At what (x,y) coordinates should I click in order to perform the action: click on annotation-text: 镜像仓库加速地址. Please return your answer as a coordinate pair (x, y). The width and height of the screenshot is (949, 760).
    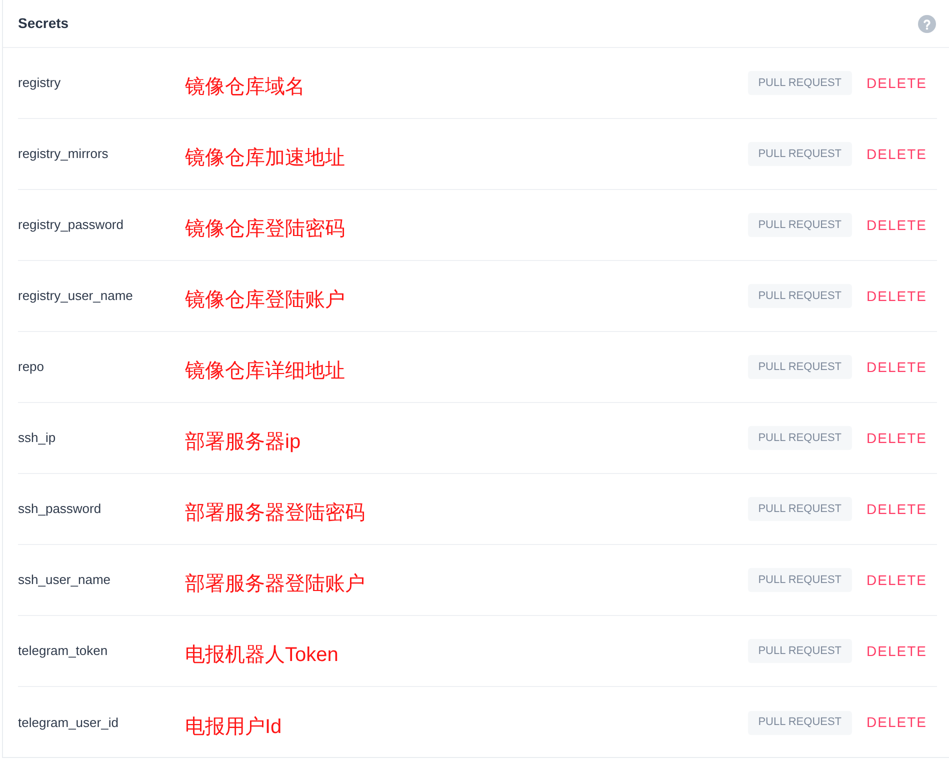
    Looking at the image, I should click on (265, 158).